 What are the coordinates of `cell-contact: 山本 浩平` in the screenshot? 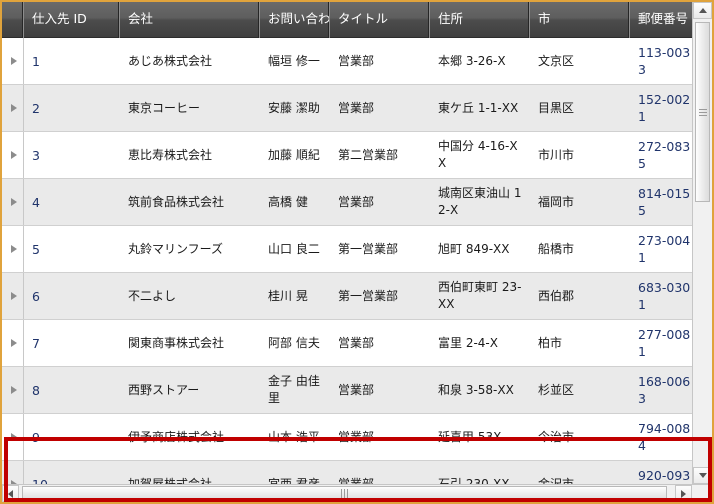 It's located at (295, 437).